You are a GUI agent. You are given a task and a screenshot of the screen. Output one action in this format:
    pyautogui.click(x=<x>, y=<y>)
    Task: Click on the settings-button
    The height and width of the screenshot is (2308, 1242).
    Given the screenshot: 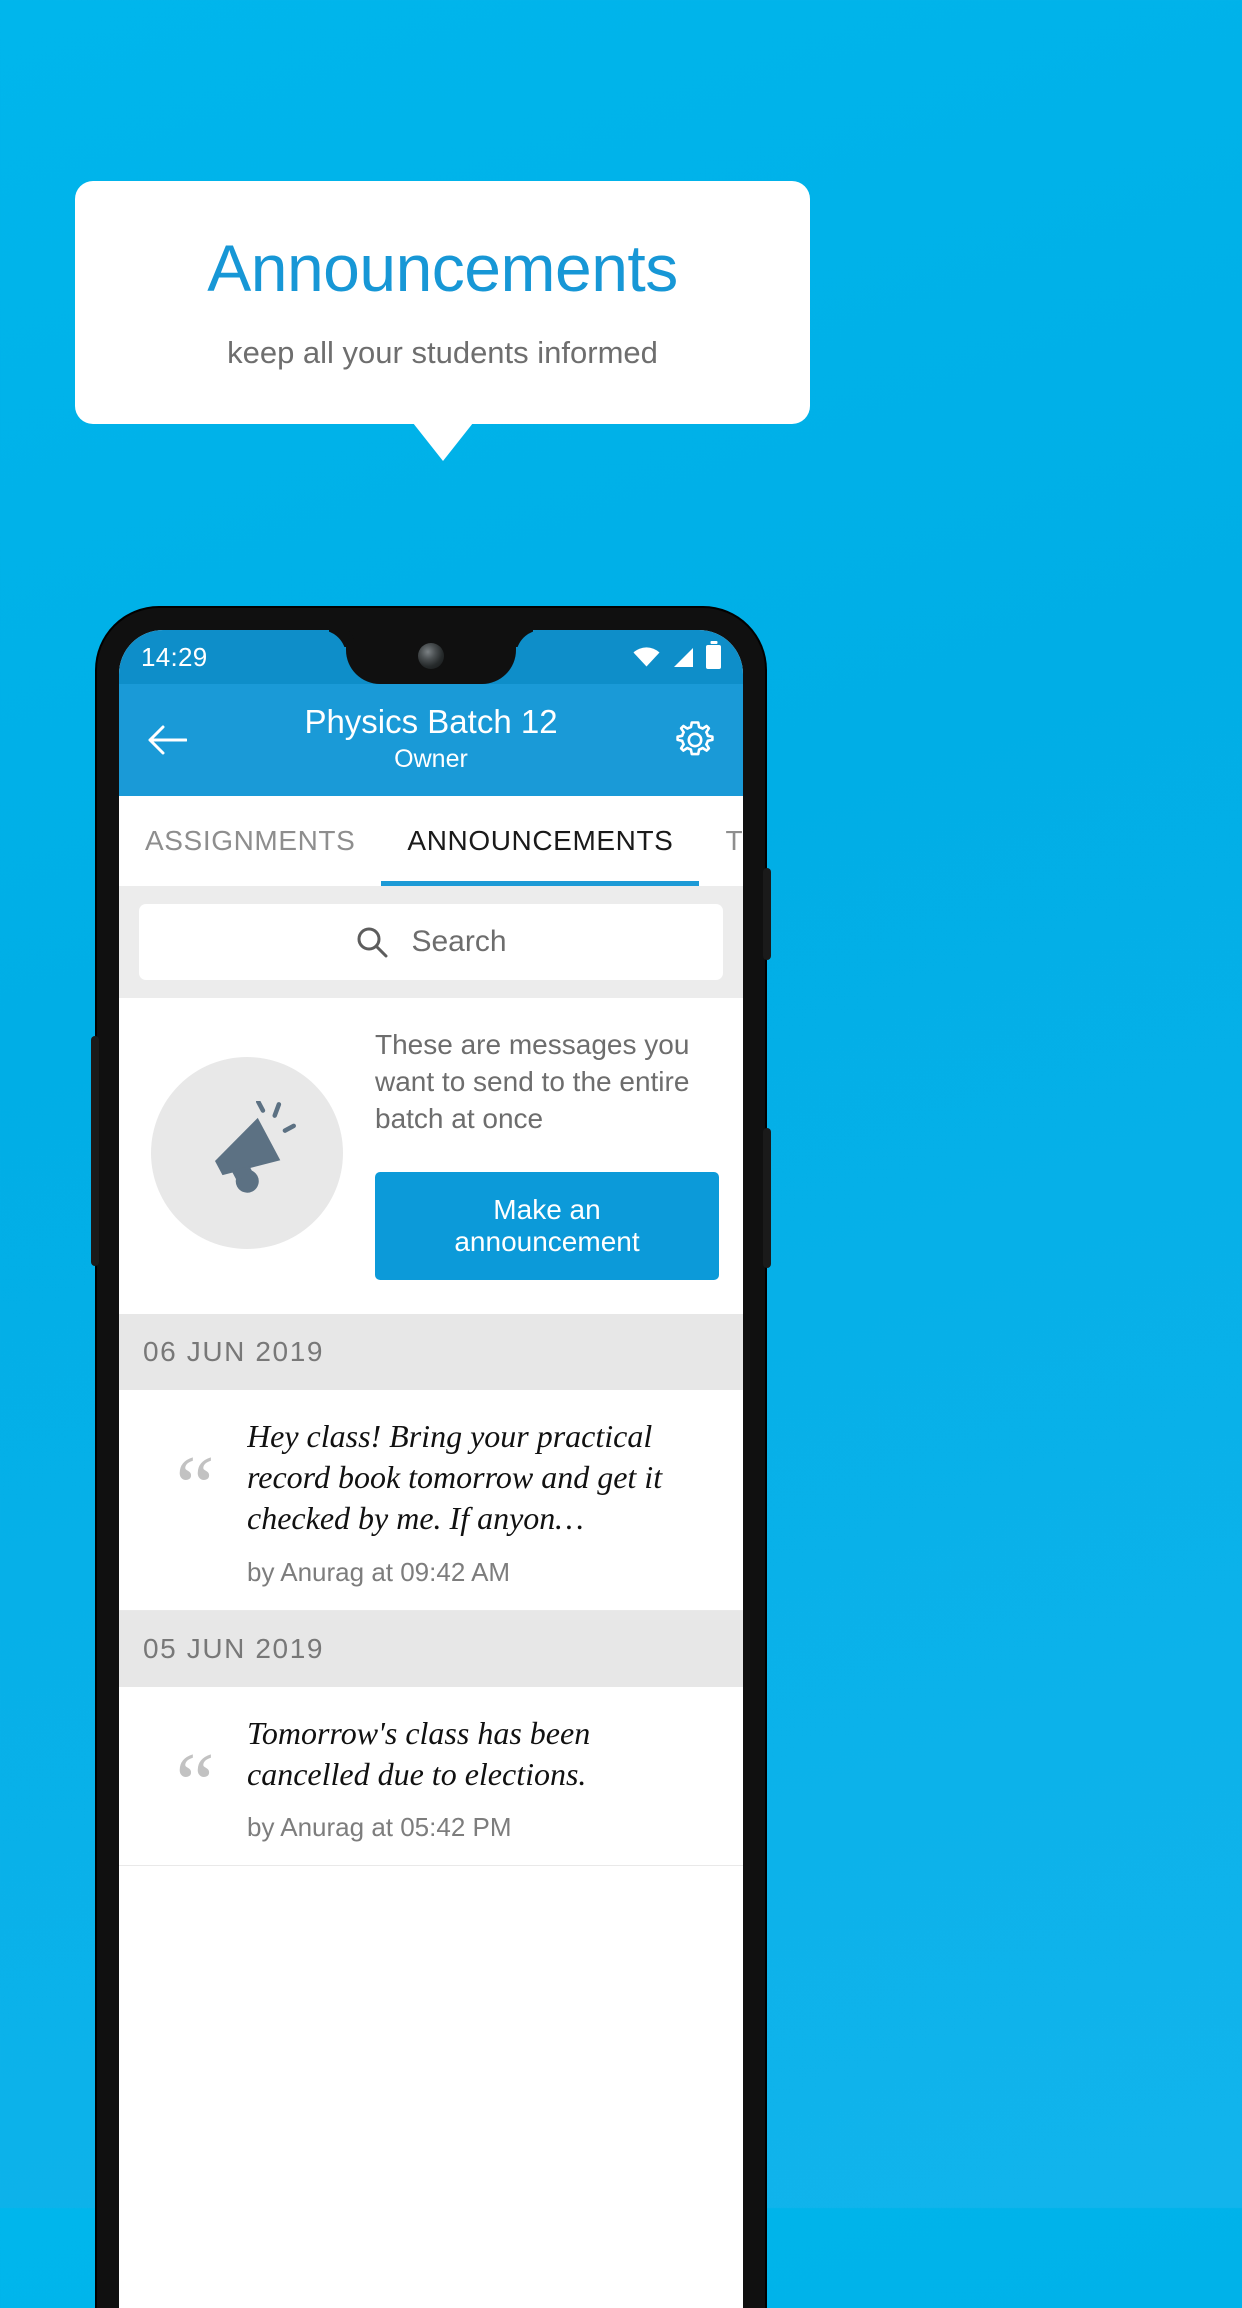 What is the action you would take?
    pyautogui.click(x=695, y=740)
    